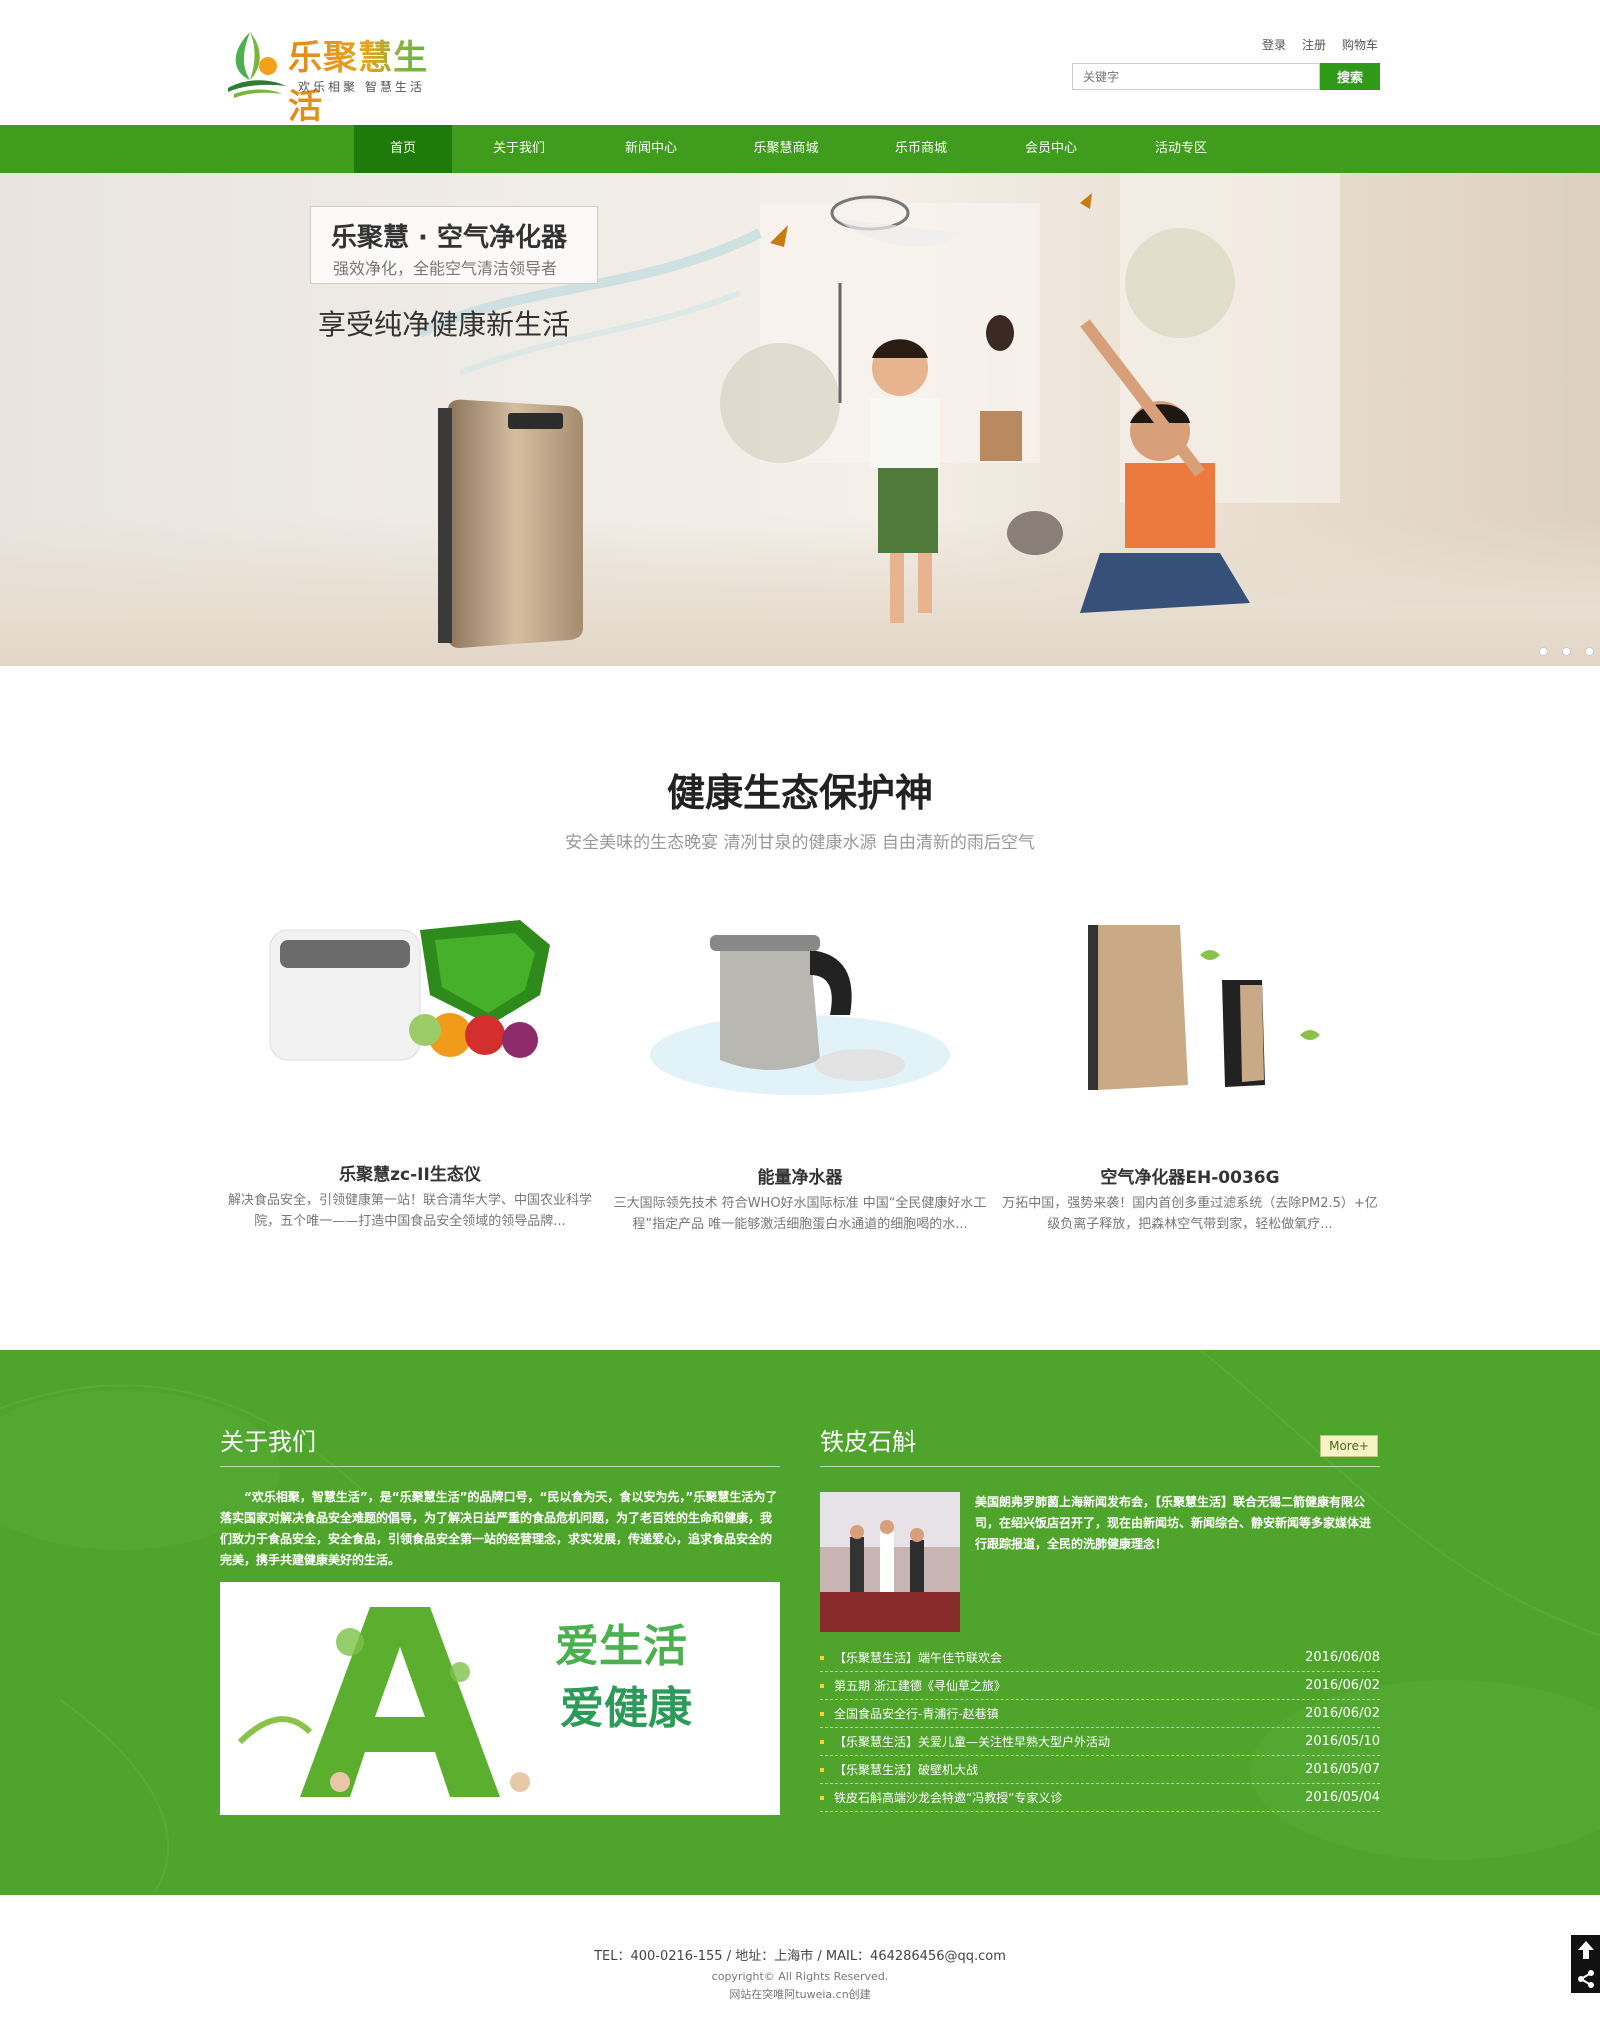 Image resolution: width=1600 pixels, height=2043 pixels. I want to click on cart-link: 购物车, so click(1360, 44).